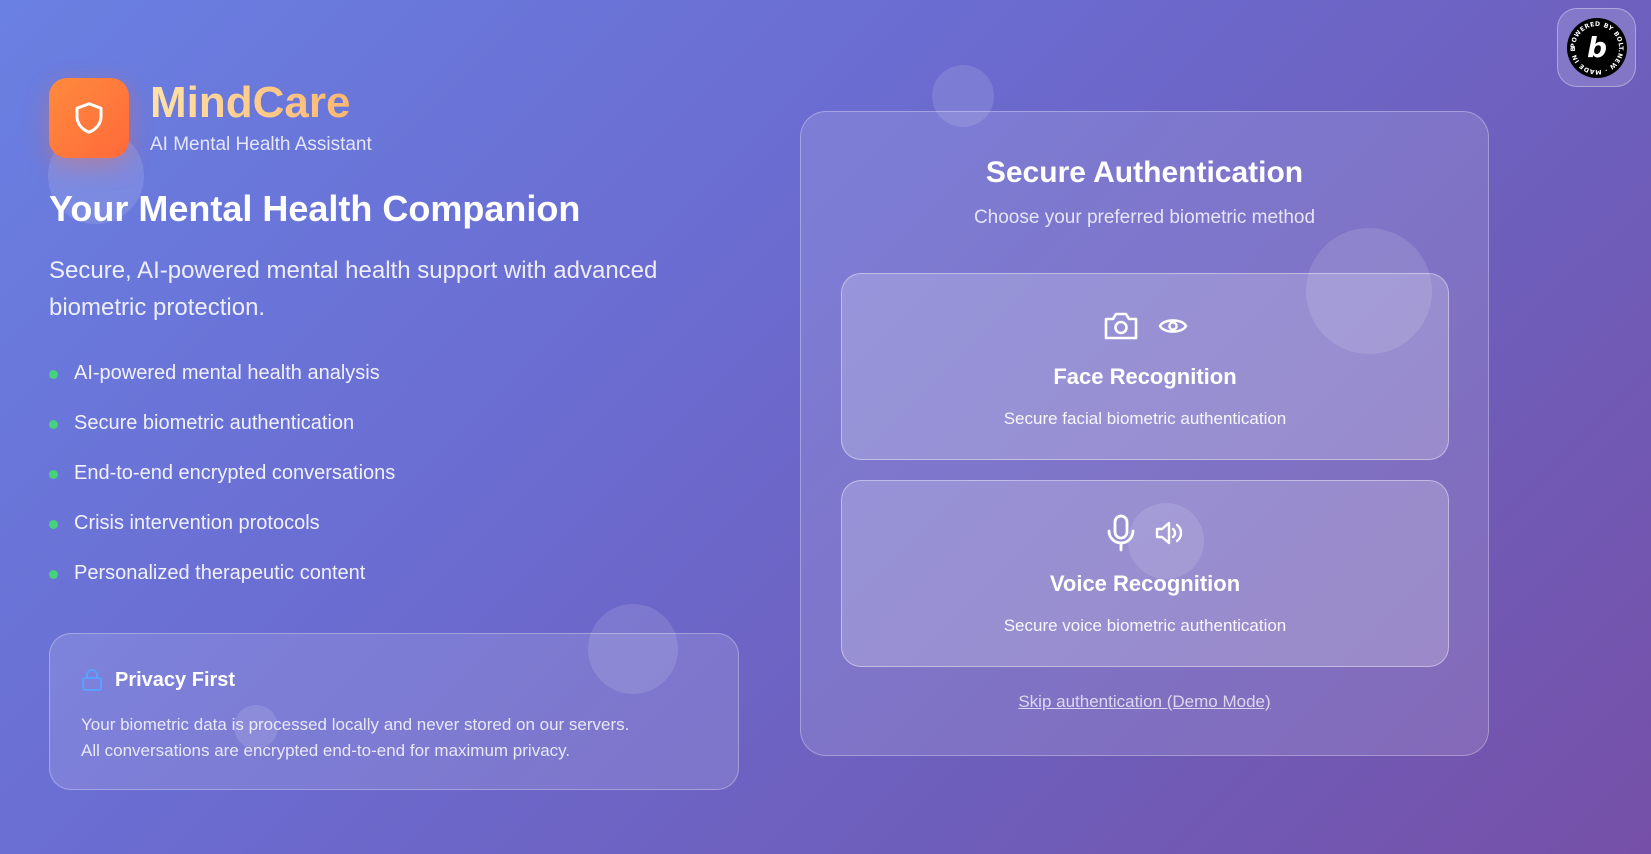 The height and width of the screenshot is (854, 1651). I want to click on feature-item: Crisis intervention protocols, so click(222, 537).